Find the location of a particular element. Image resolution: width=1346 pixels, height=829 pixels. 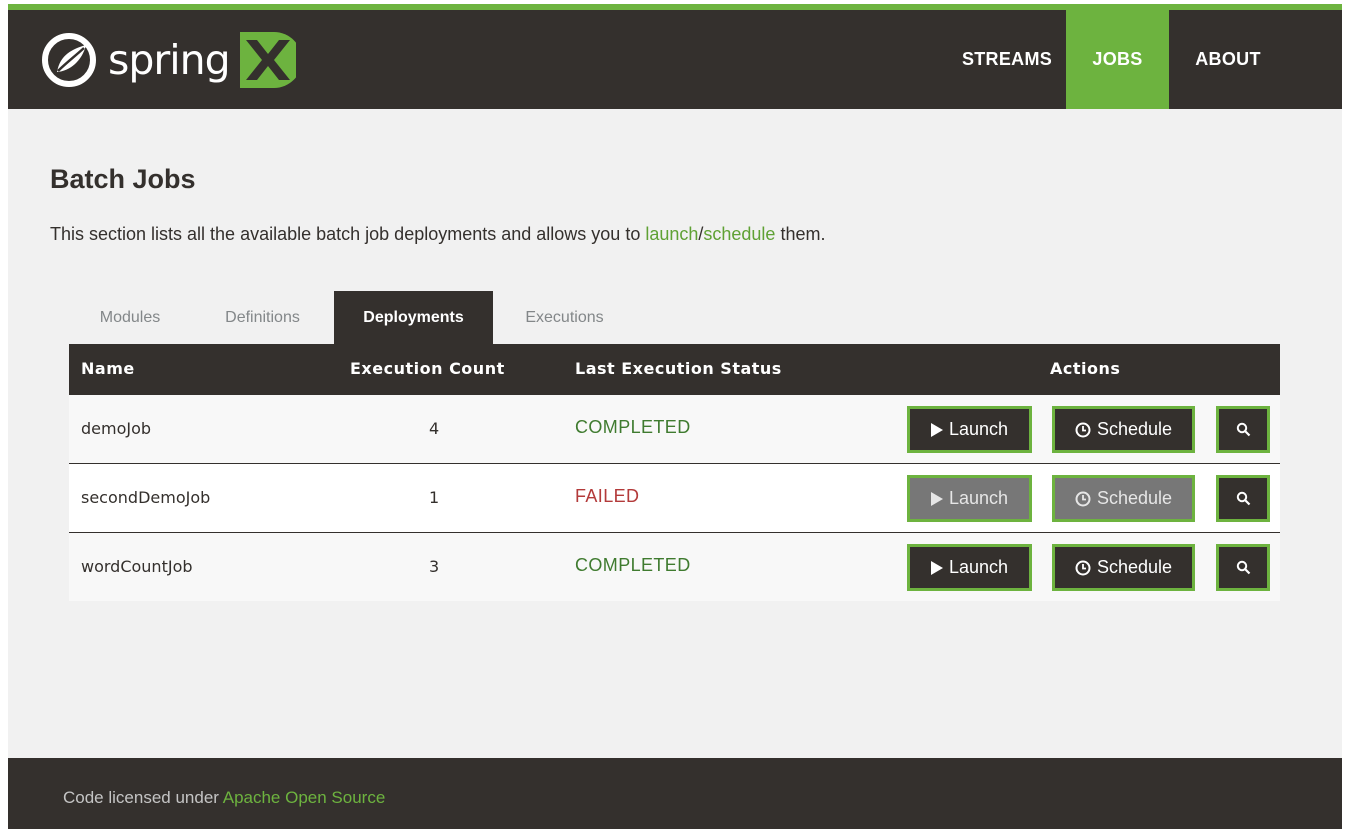

page-title: Batch Jobs is located at coordinates (123, 179).